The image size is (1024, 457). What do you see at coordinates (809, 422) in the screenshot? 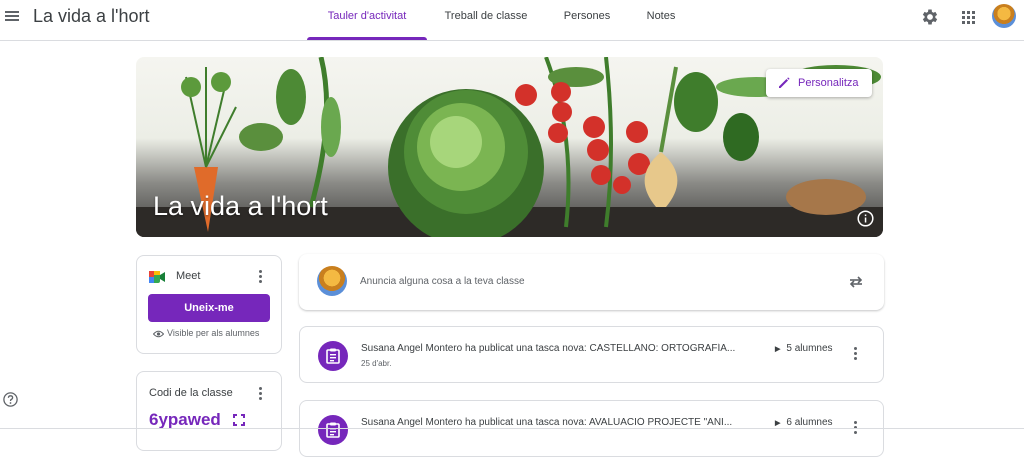
I see `post-audience-count: 6 alumnes` at bounding box center [809, 422].